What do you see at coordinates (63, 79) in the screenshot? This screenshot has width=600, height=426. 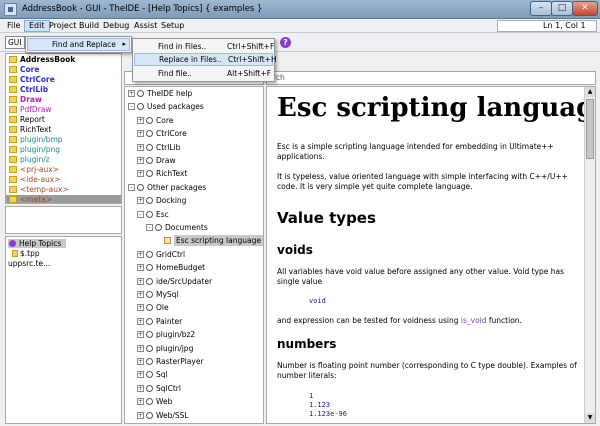 I see `package-item: CtrlCore` at bounding box center [63, 79].